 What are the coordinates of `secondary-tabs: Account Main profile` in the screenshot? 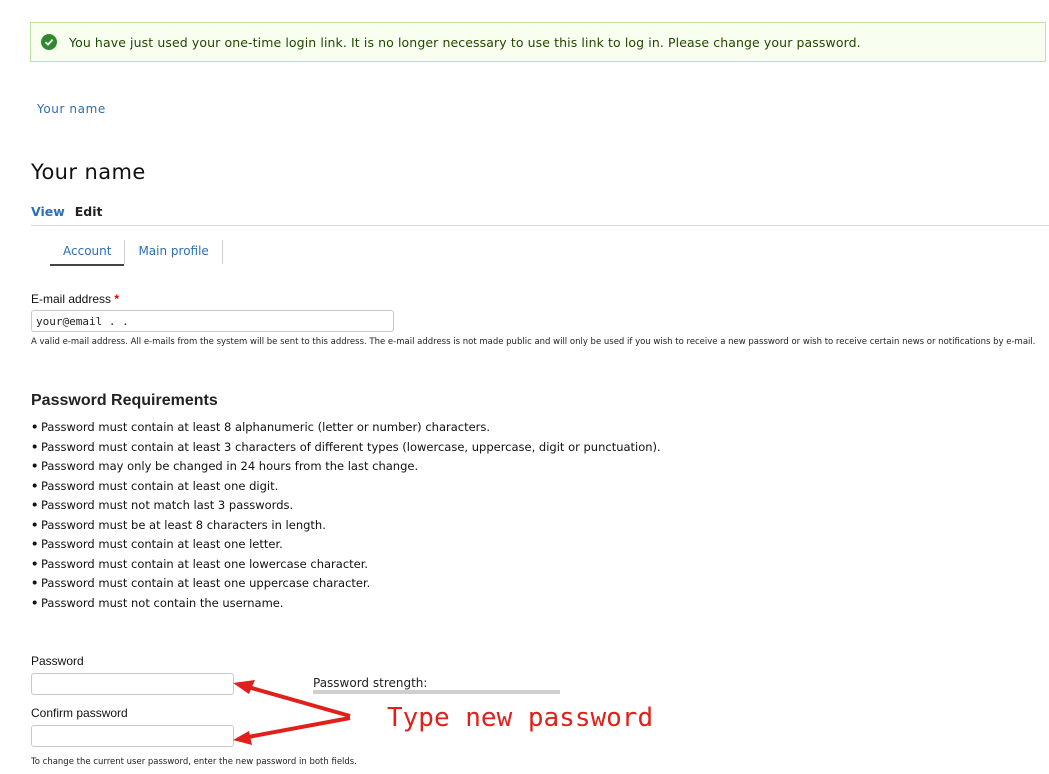 It's located at (136, 254).